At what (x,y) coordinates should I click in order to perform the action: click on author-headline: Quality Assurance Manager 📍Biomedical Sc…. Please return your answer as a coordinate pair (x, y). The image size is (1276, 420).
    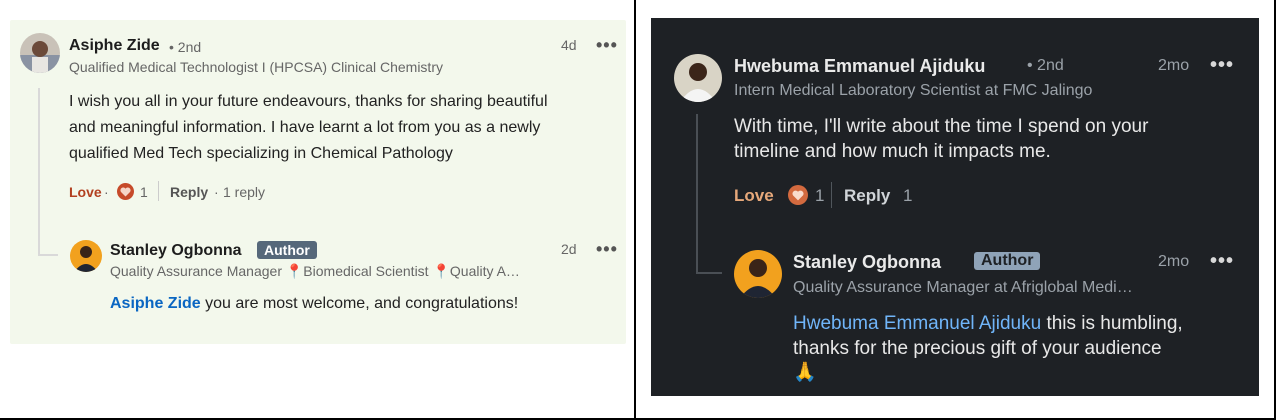
    Looking at the image, I should click on (315, 271).